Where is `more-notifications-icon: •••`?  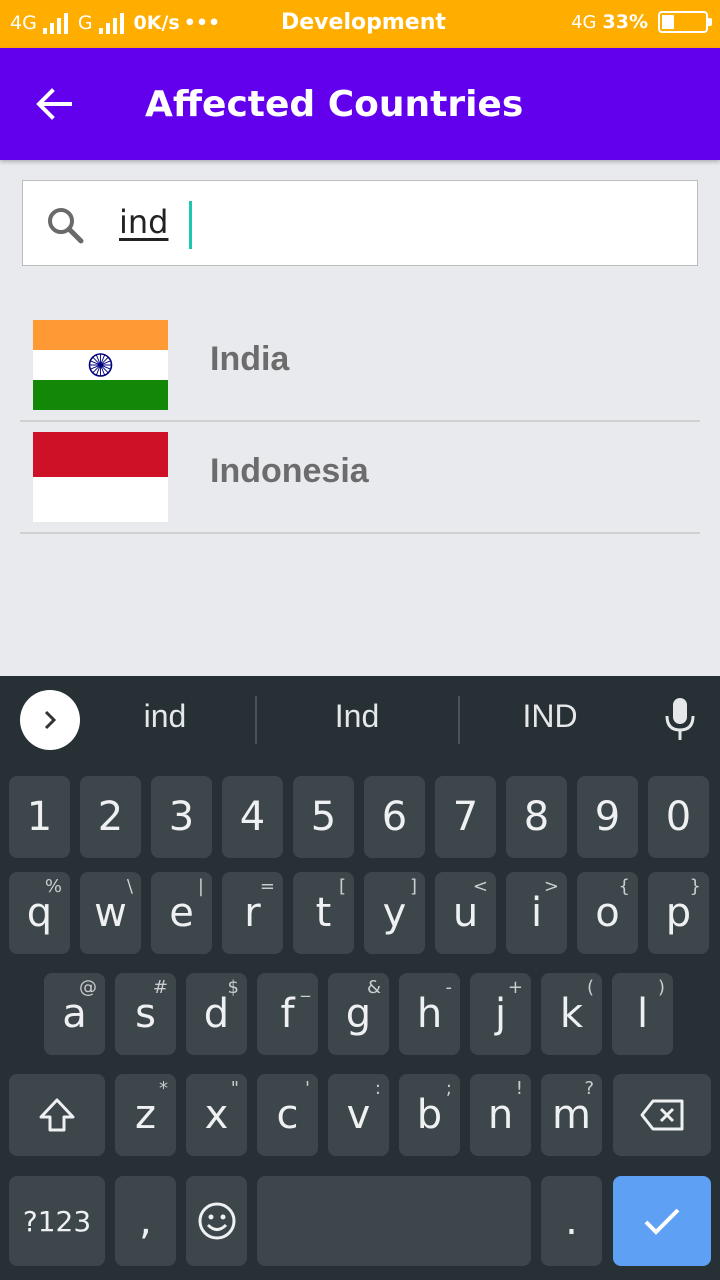
more-notifications-icon: ••• is located at coordinates (202, 23).